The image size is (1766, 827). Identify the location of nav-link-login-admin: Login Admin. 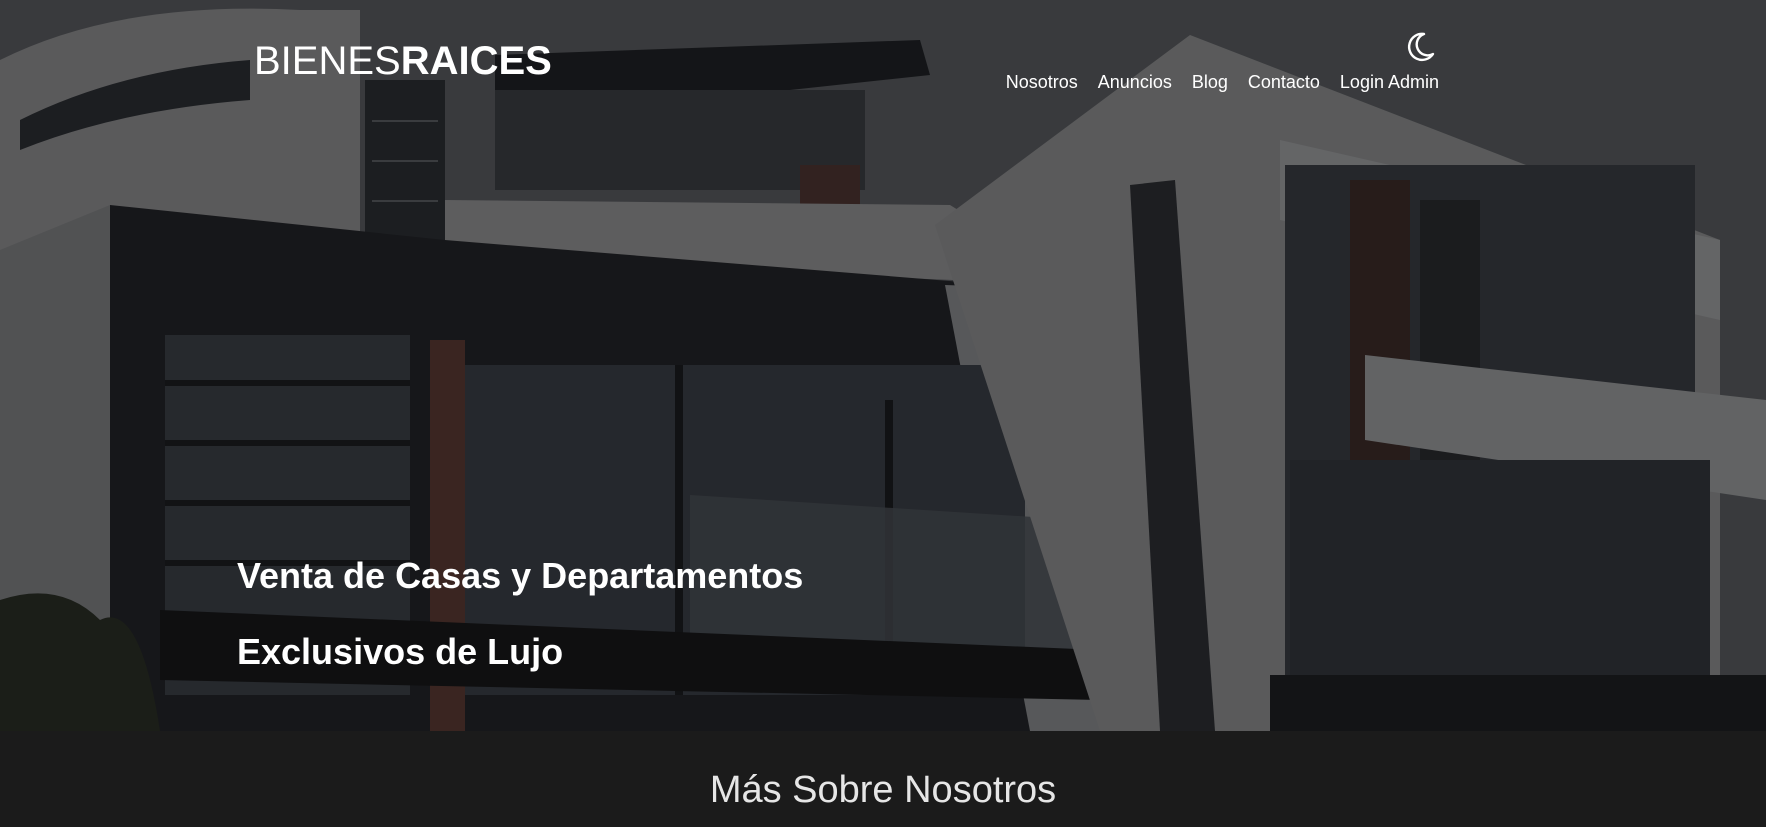
(1389, 82).